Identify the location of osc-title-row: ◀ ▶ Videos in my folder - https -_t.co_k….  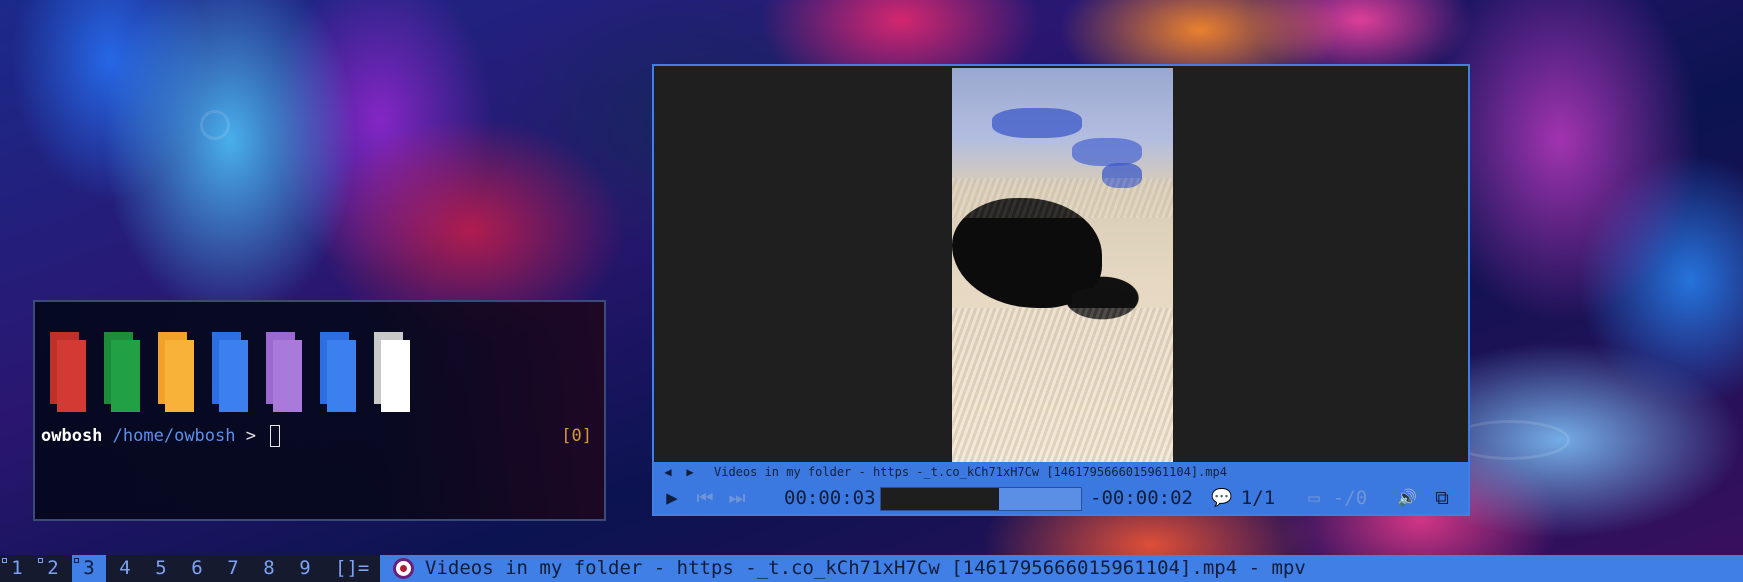
(1061, 472).